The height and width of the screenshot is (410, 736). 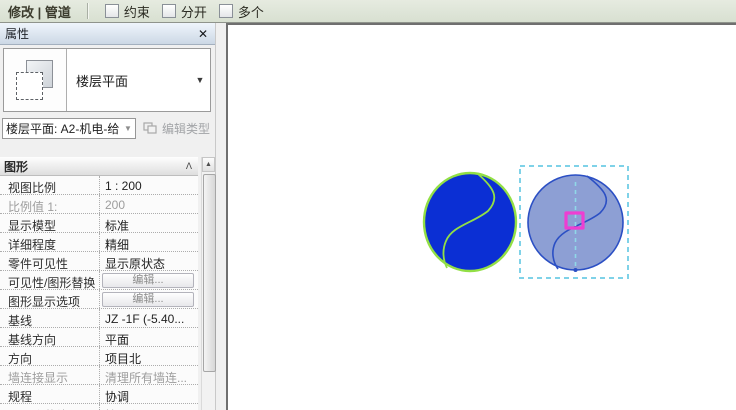 What do you see at coordinates (149, 394) in the screenshot?
I see `row-value: 协调` at bounding box center [149, 394].